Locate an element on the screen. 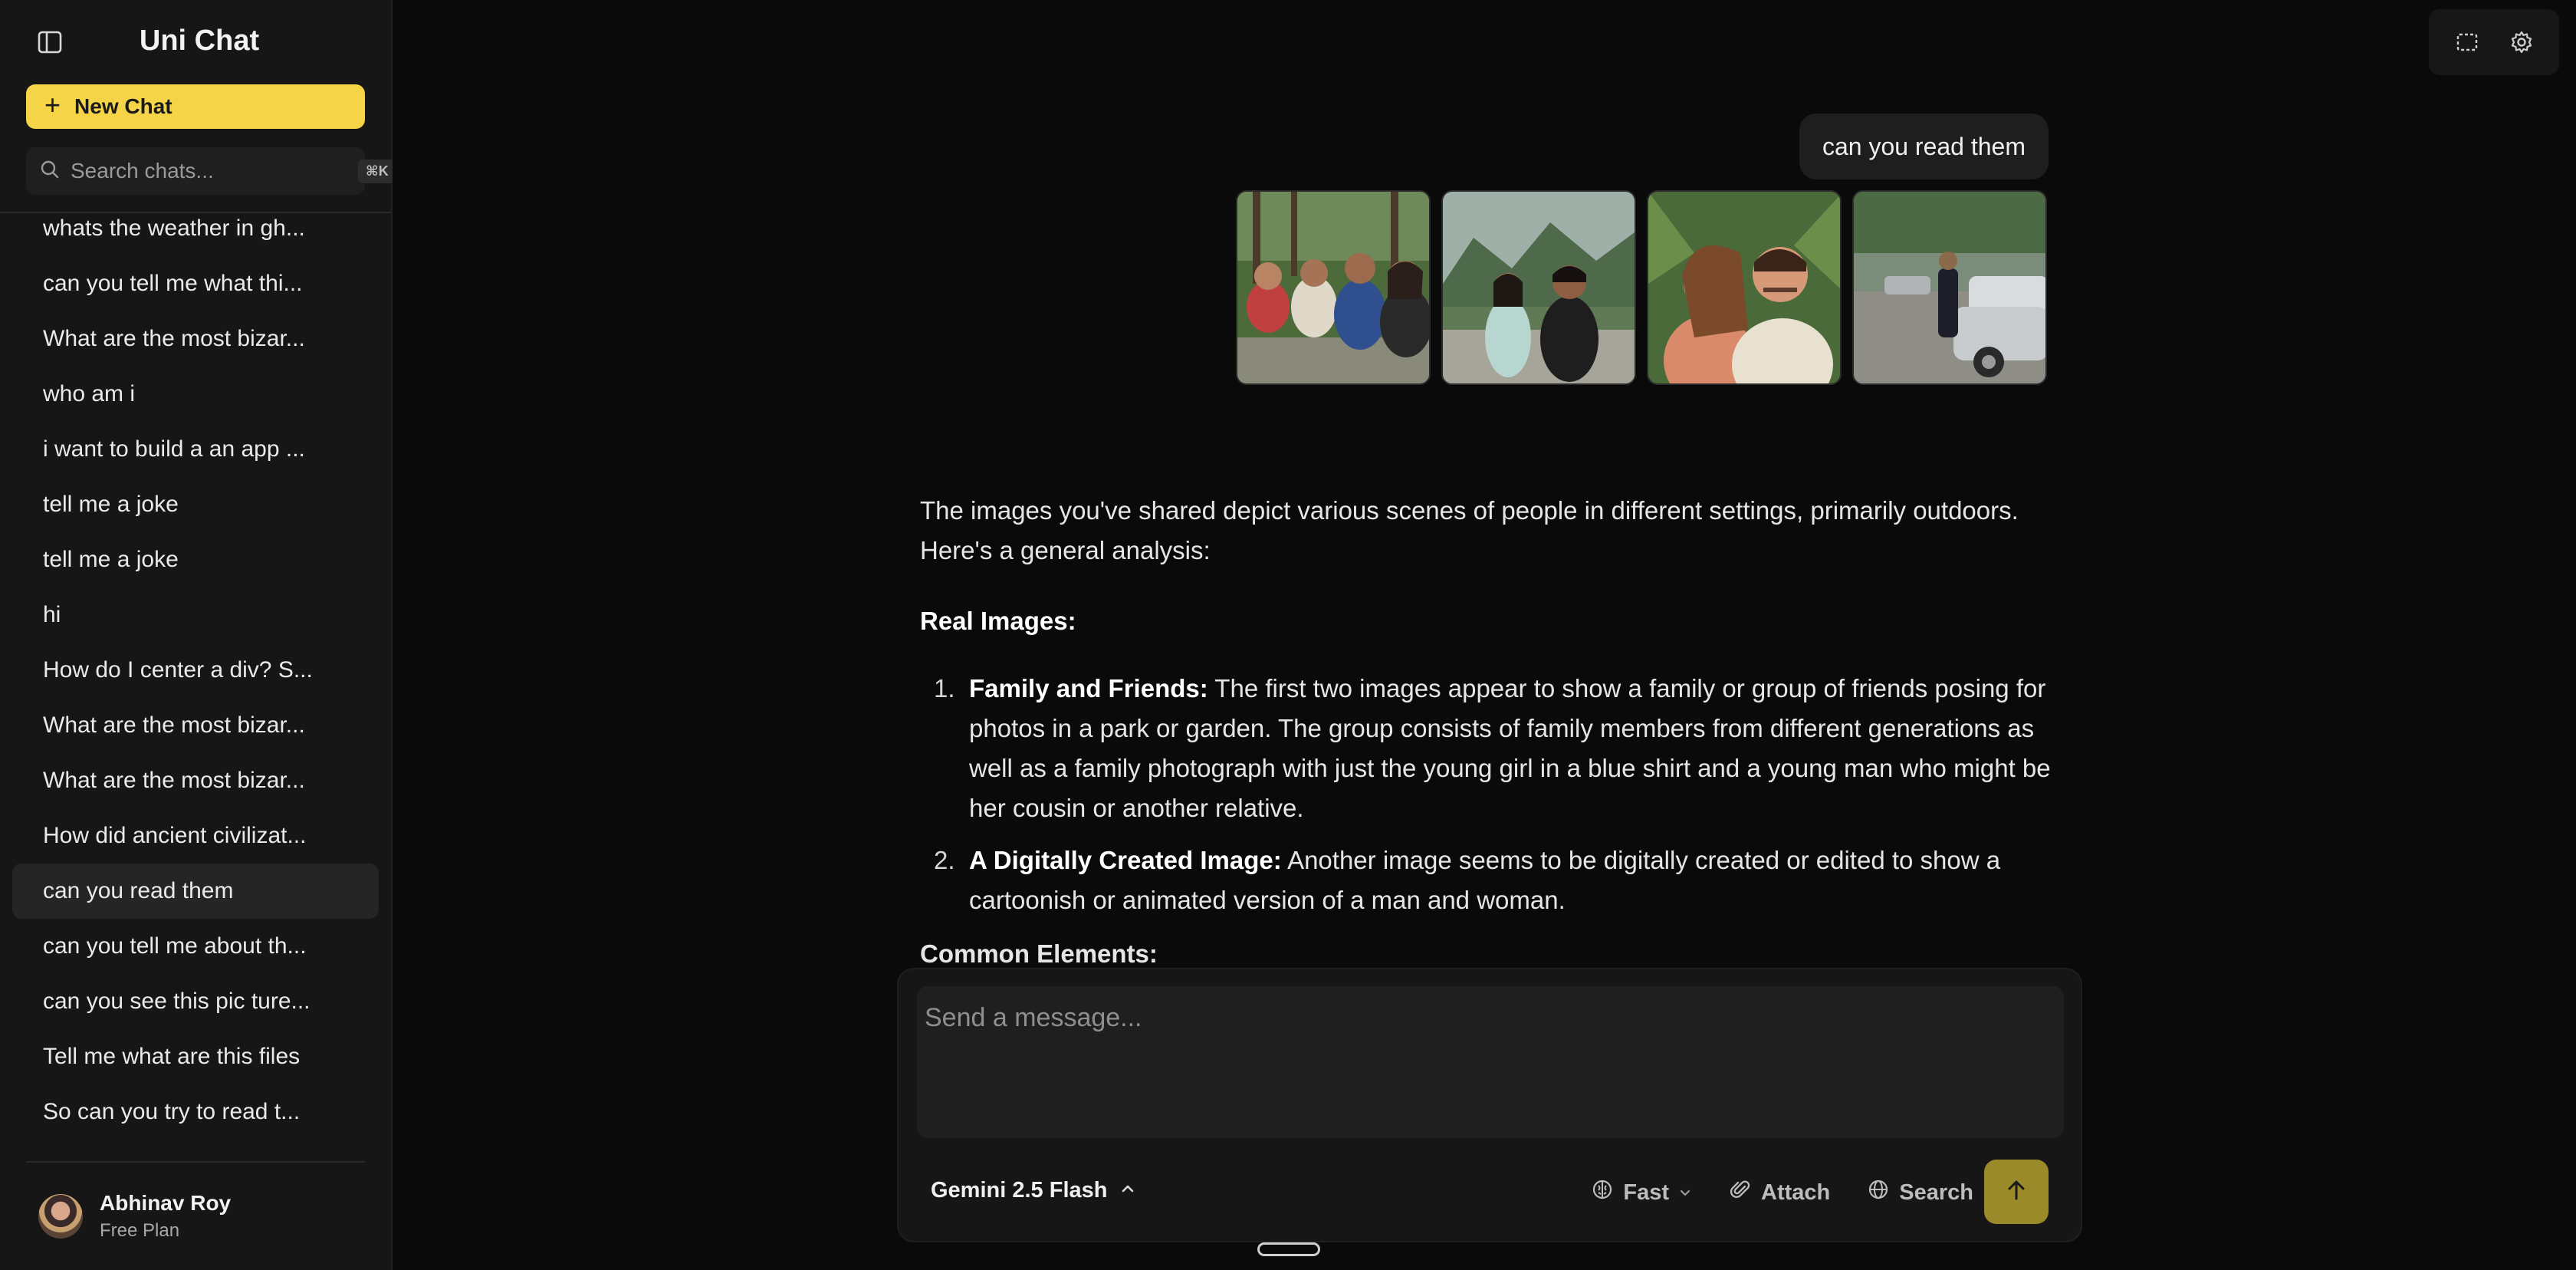 The width and height of the screenshot is (2576, 1270). paperclip-icon is located at coordinates (1741, 1192).